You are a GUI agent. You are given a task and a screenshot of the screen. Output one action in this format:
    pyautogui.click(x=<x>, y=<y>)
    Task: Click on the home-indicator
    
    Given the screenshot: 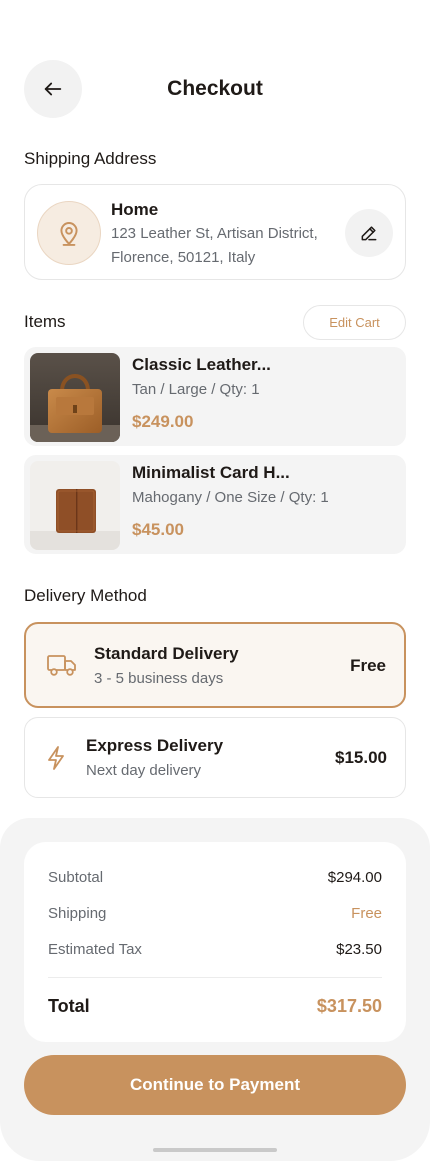 What is the action you would take?
    pyautogui.click(x=215, y=1150)
    